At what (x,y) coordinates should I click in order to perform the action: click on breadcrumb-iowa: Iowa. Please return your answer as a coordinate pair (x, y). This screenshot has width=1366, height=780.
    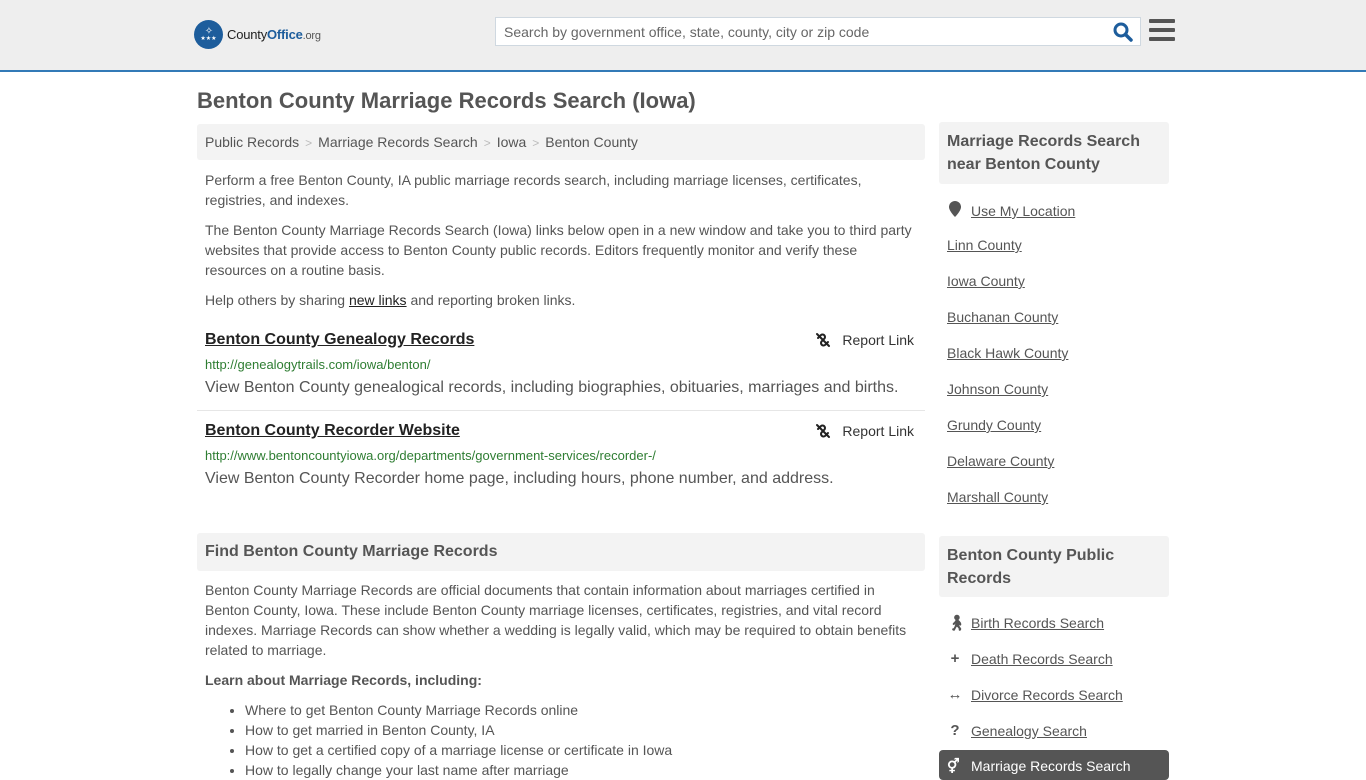
    Looking at the image, I should click on (512, 142).